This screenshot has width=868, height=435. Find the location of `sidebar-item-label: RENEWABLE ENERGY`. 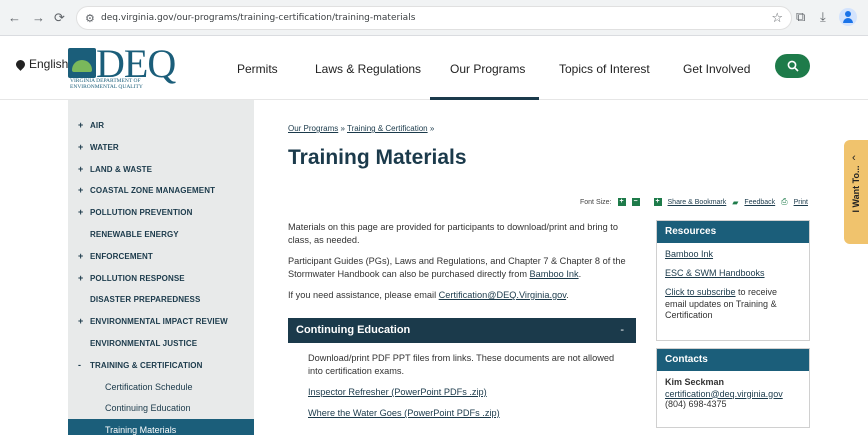

sidebar-item-label: RENEWABLE ENERGY is located at coordinates (134, 234).